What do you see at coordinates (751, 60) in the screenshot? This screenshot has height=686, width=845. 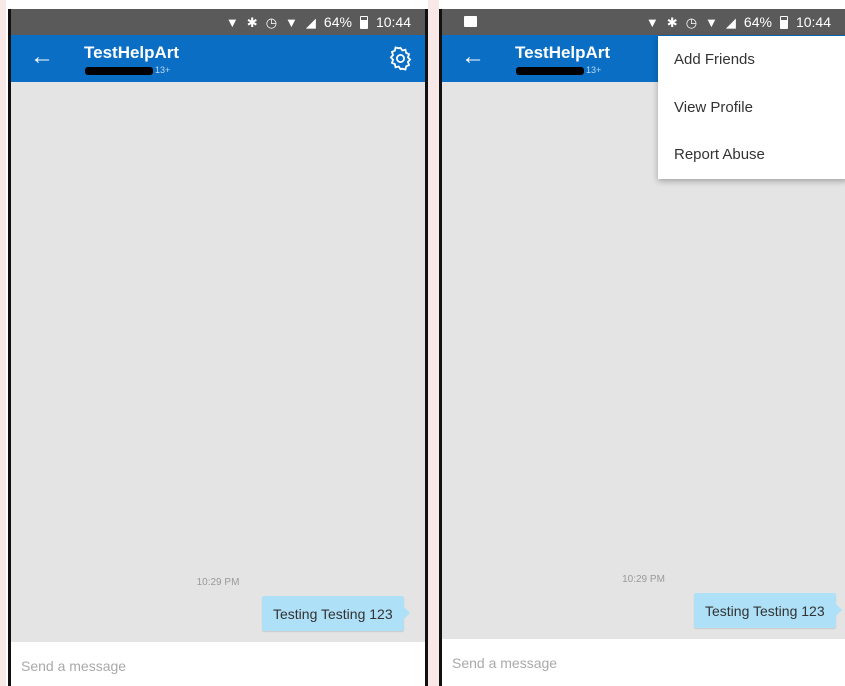 I see `menu-item-add-friends: Add Friends` at bounding box center [751, 60].